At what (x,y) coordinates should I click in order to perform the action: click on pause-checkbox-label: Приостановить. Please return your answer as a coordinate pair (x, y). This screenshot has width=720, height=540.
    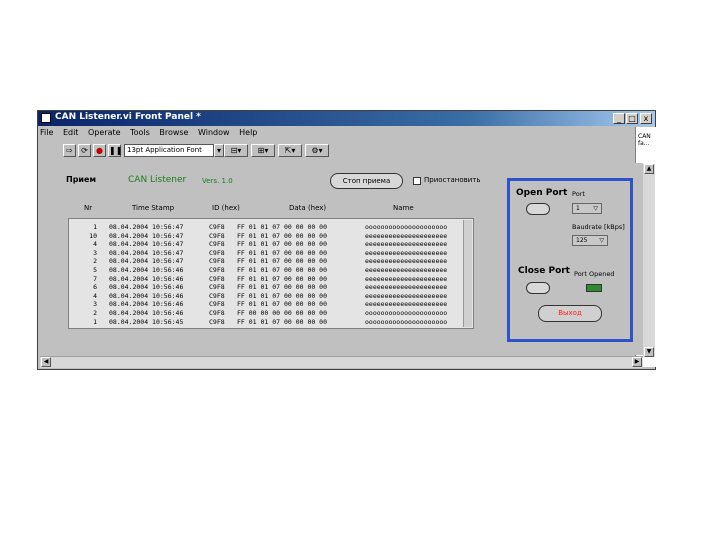
    Looking at the image, I should click on (452, 180).